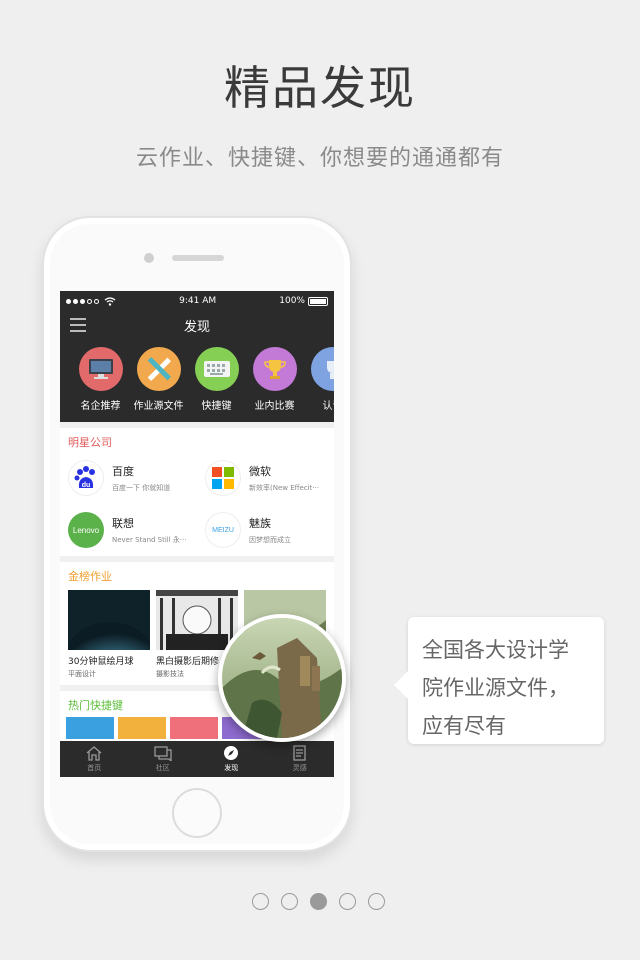 This screenshot has width=640, height=960. I want to click on tab-bar: 首页 社区 发现 灵感, so click(197, 759).